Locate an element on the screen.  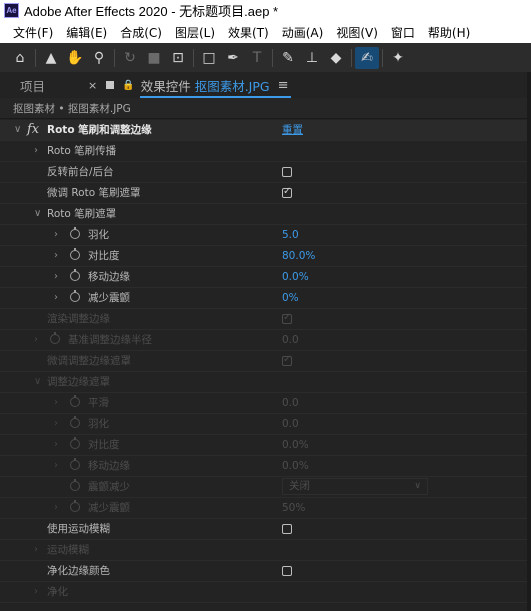
reduce-chatter-value: 0% is located at coordinates (290, 298).